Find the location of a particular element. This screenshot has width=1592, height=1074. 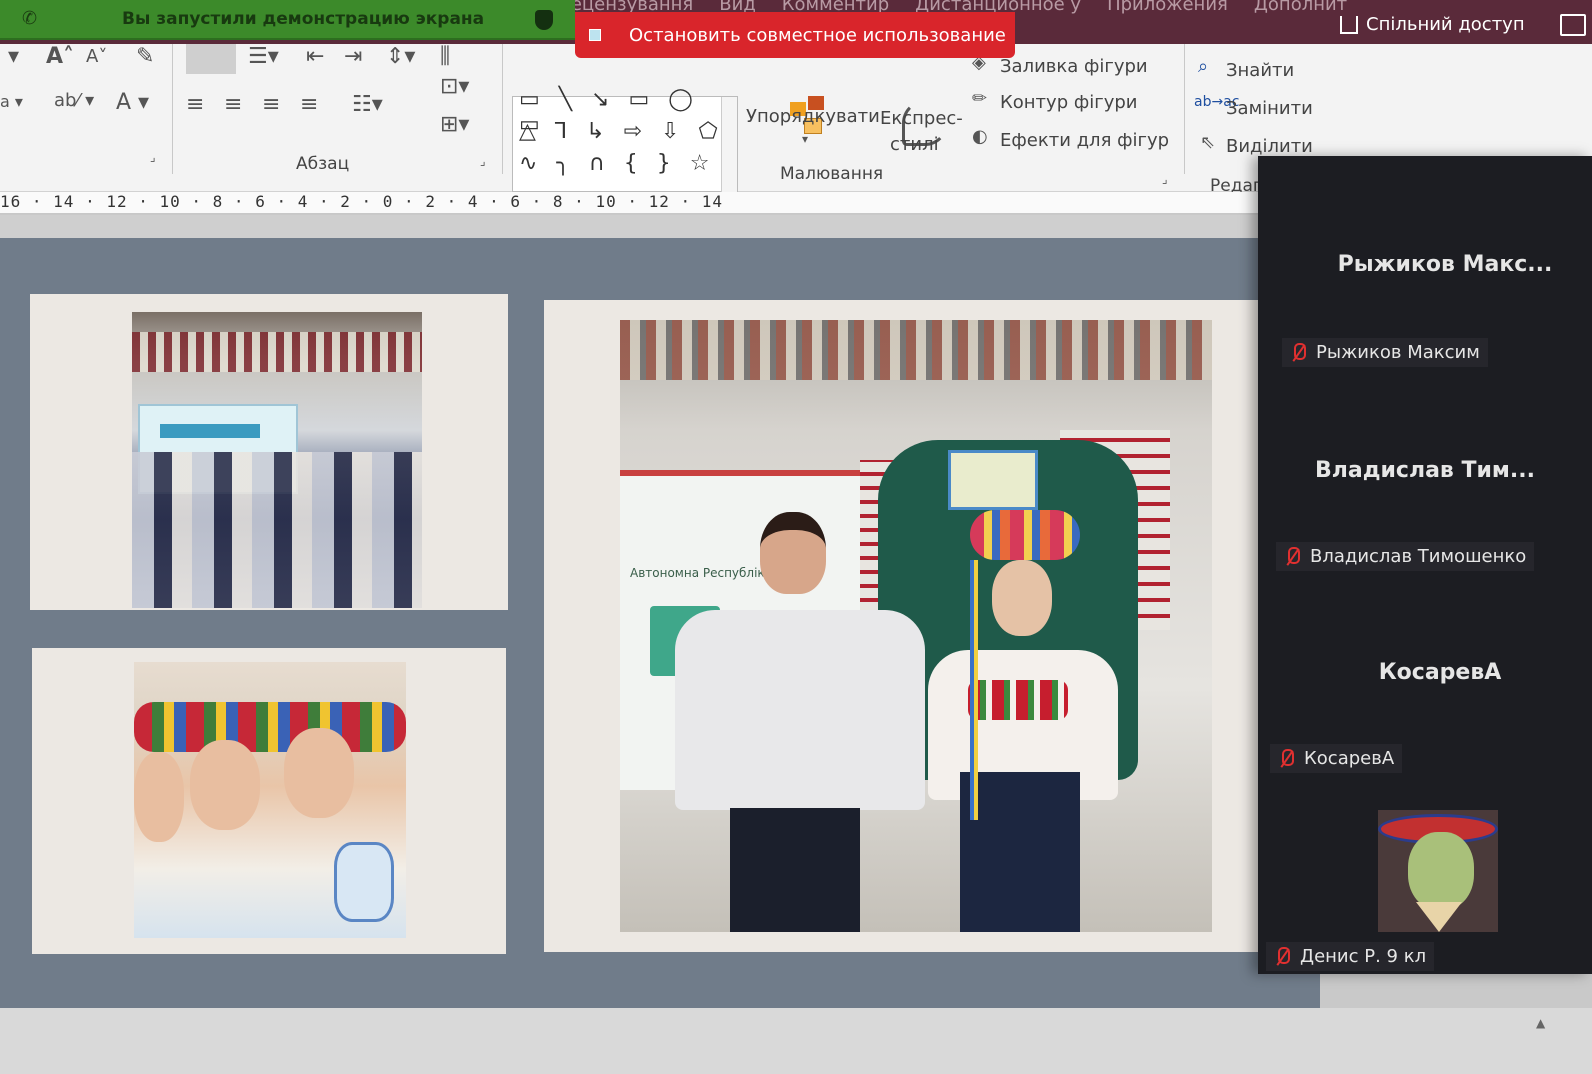

paragraph-group-label: Абзац is located at coordinates (323, 164).